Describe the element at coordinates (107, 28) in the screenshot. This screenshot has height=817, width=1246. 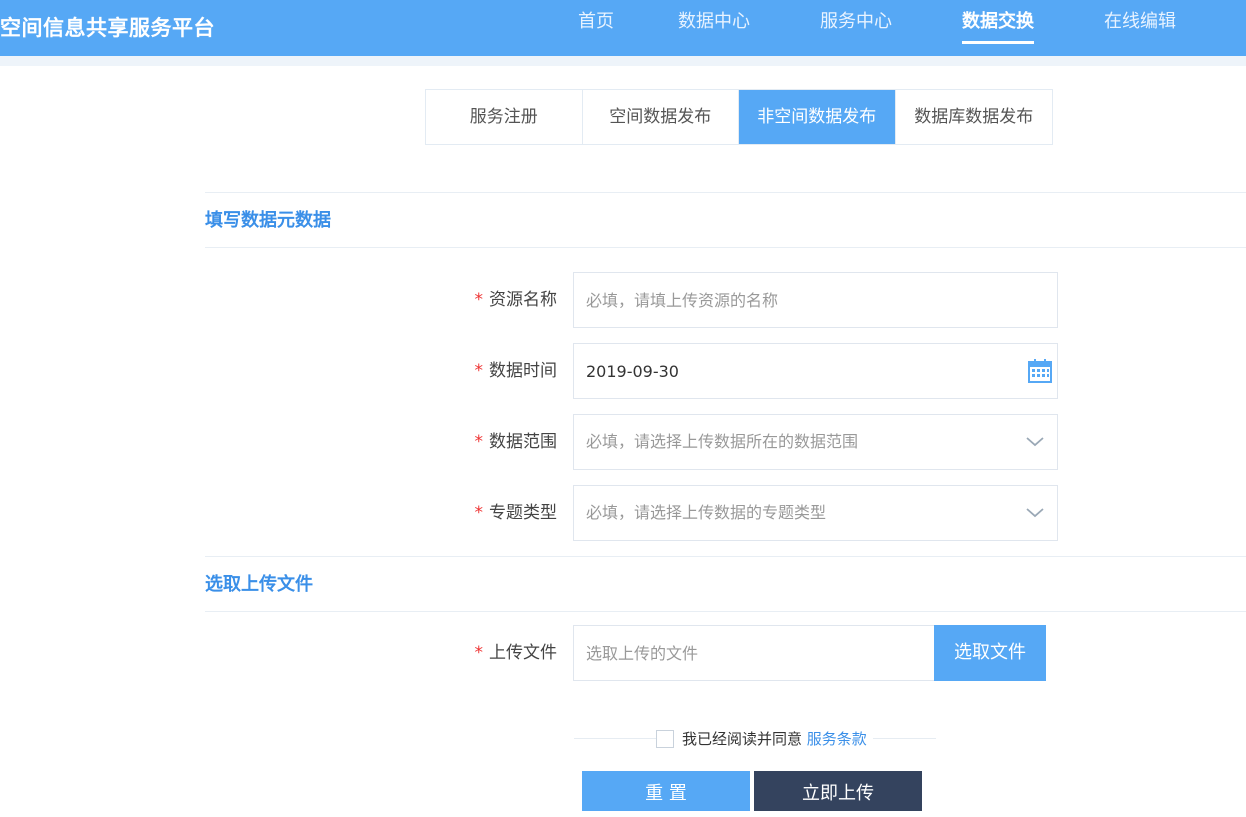
I see `site-title: 空间信息共享服务平台` at that location.